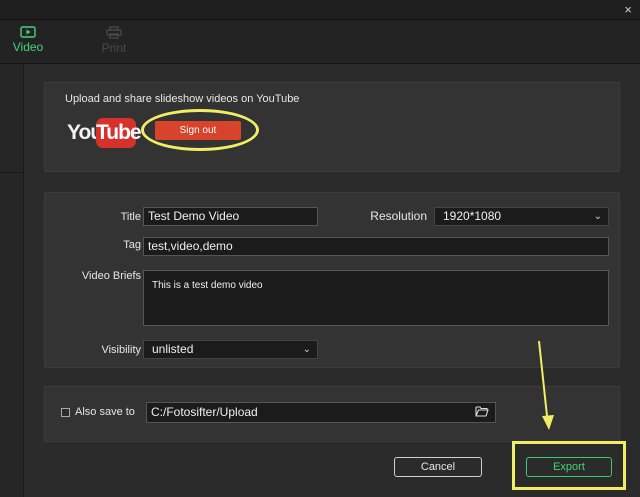 Image resolution: width=640 pixels, height=497 pixels. I want to click on tag-input: test,video,demo, so click(376, 246).